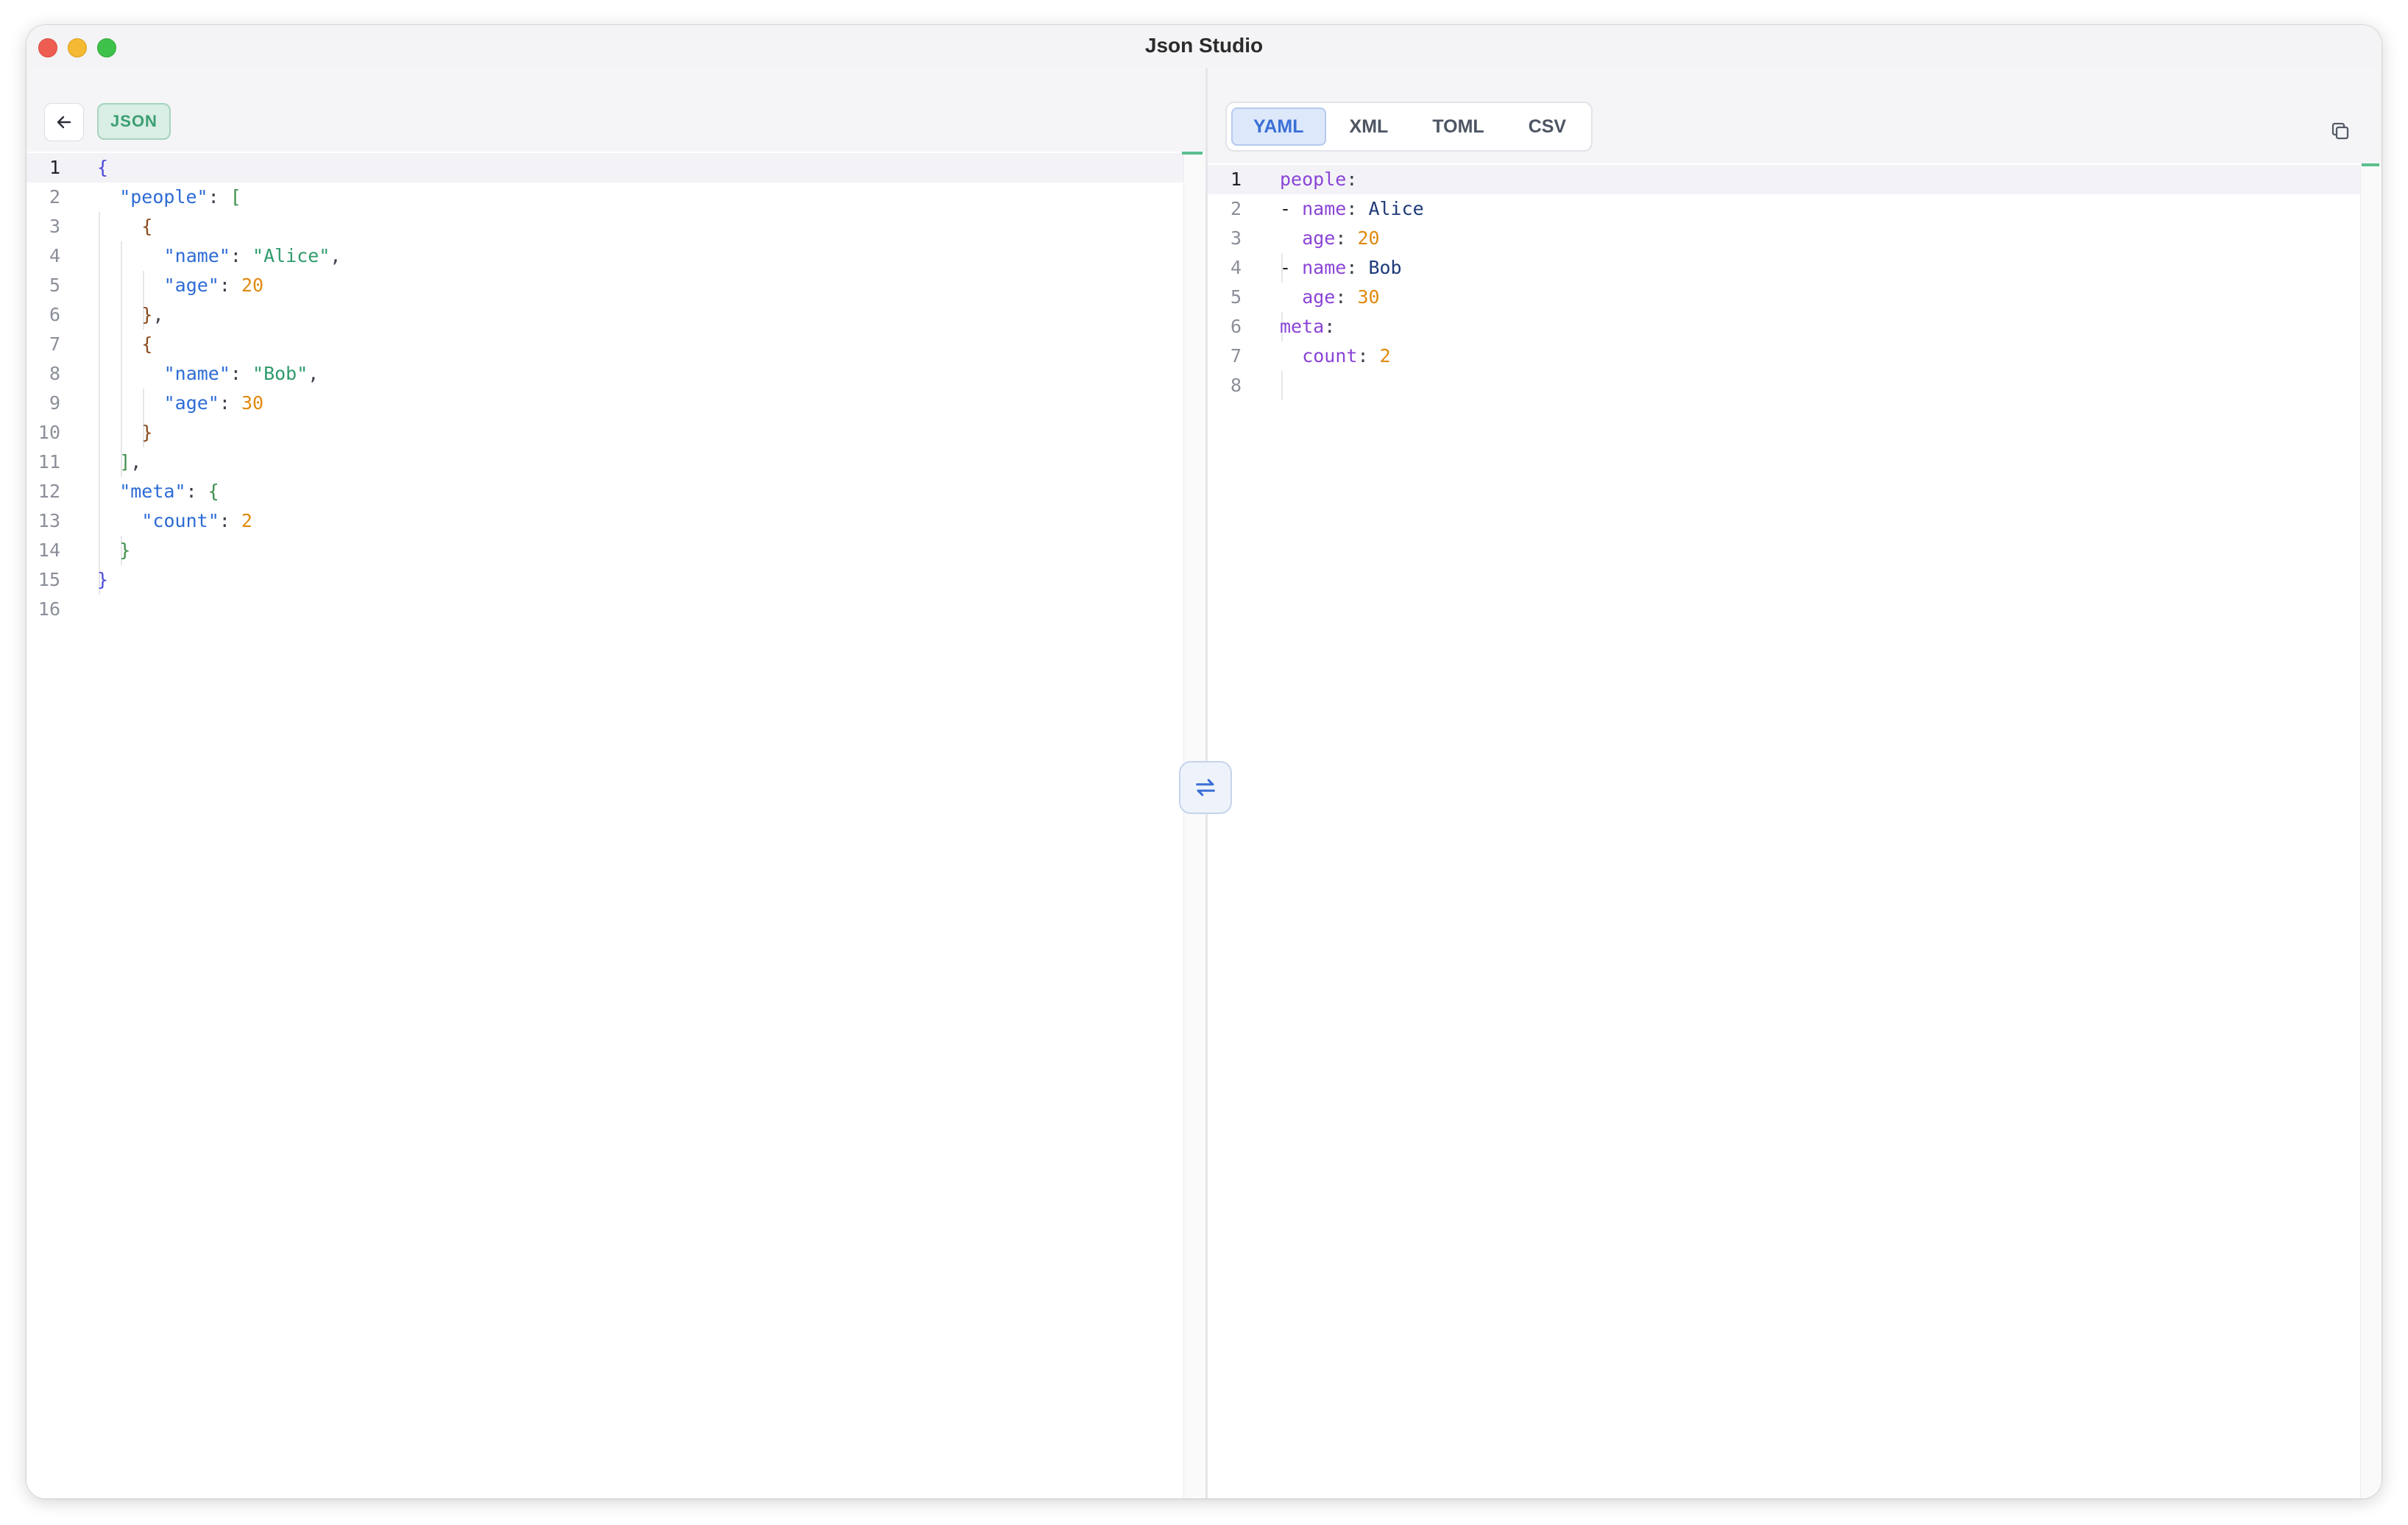 This screenshot has height=1525, width=2408. I want to click on code-line: 4 "name": "Alice",, so click(604, 256).